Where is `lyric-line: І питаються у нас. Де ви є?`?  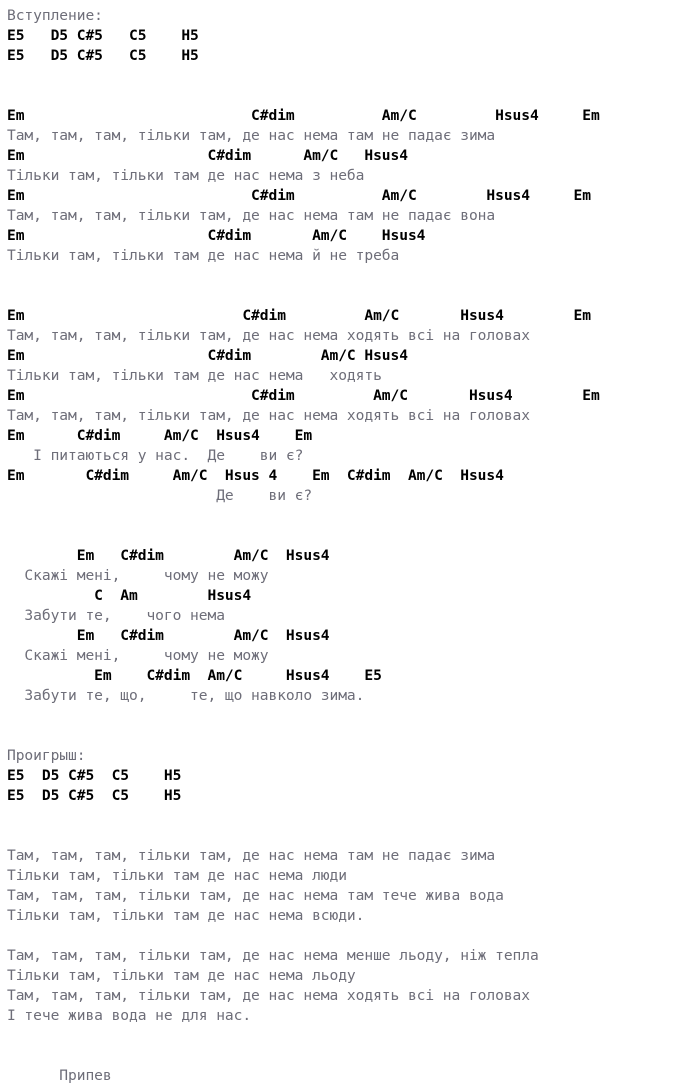
lyric-line: І питаються у нас. Де ви є? is located at coordinates (155, 455).